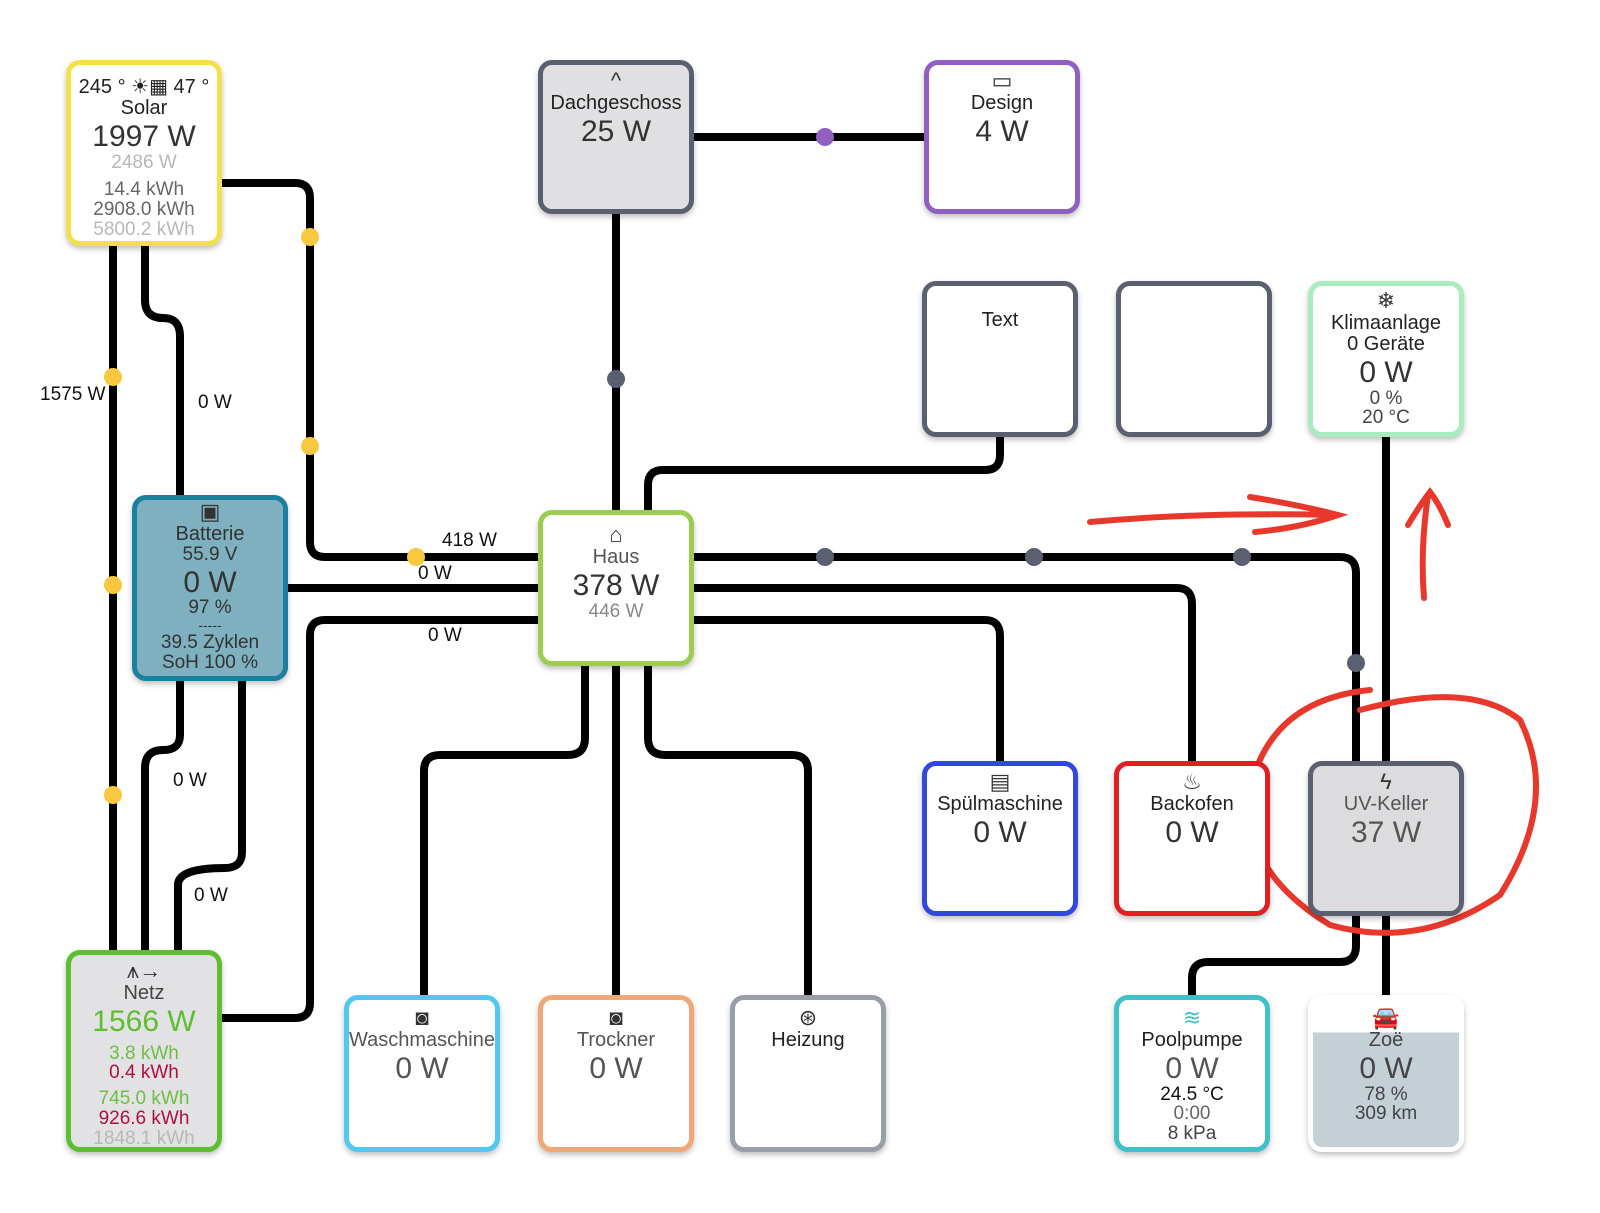 This screenshot has height=1213, width=1600. What do you see at coordinates (144, 1099) in the screenshot?
I see `netz-import-total: 745.0 kWh` at bounding box center [144, 1099].